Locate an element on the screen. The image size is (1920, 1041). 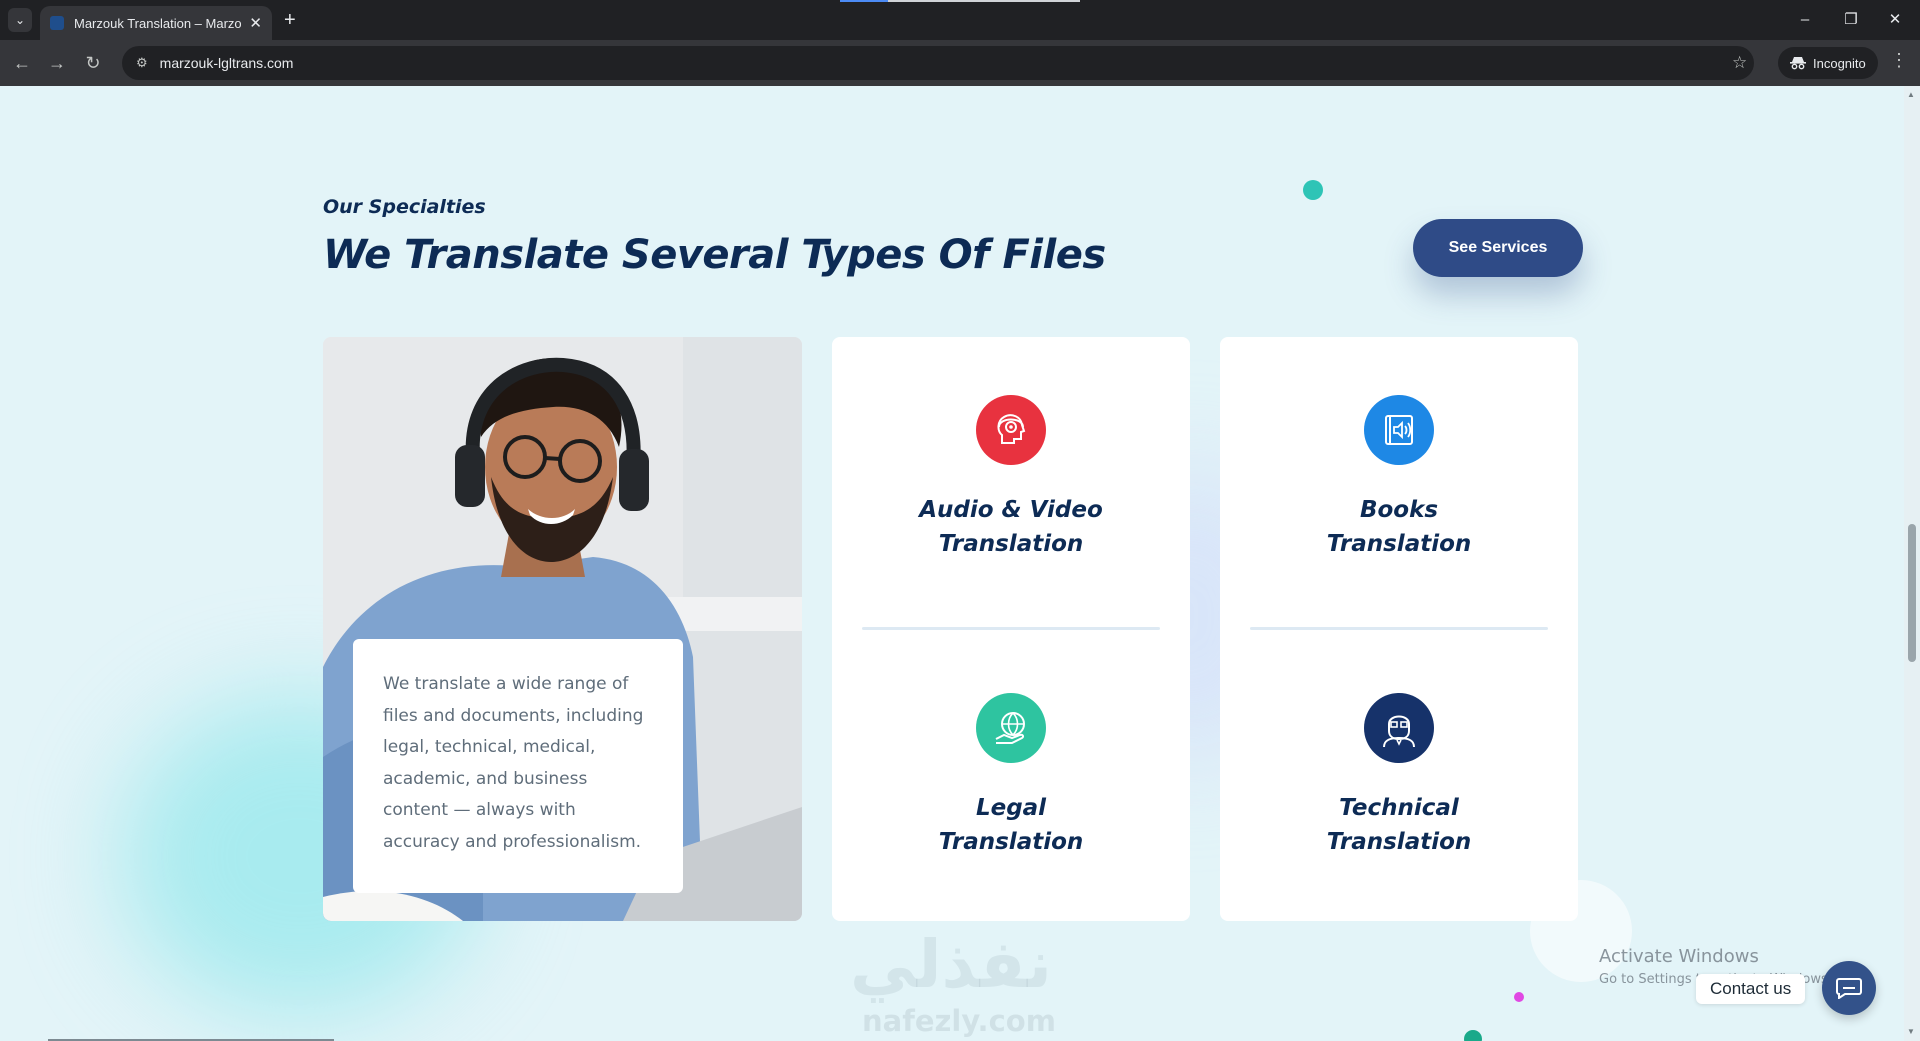
service-audio-video: Audio & Video Translation is located at coordinates (1011, 478).